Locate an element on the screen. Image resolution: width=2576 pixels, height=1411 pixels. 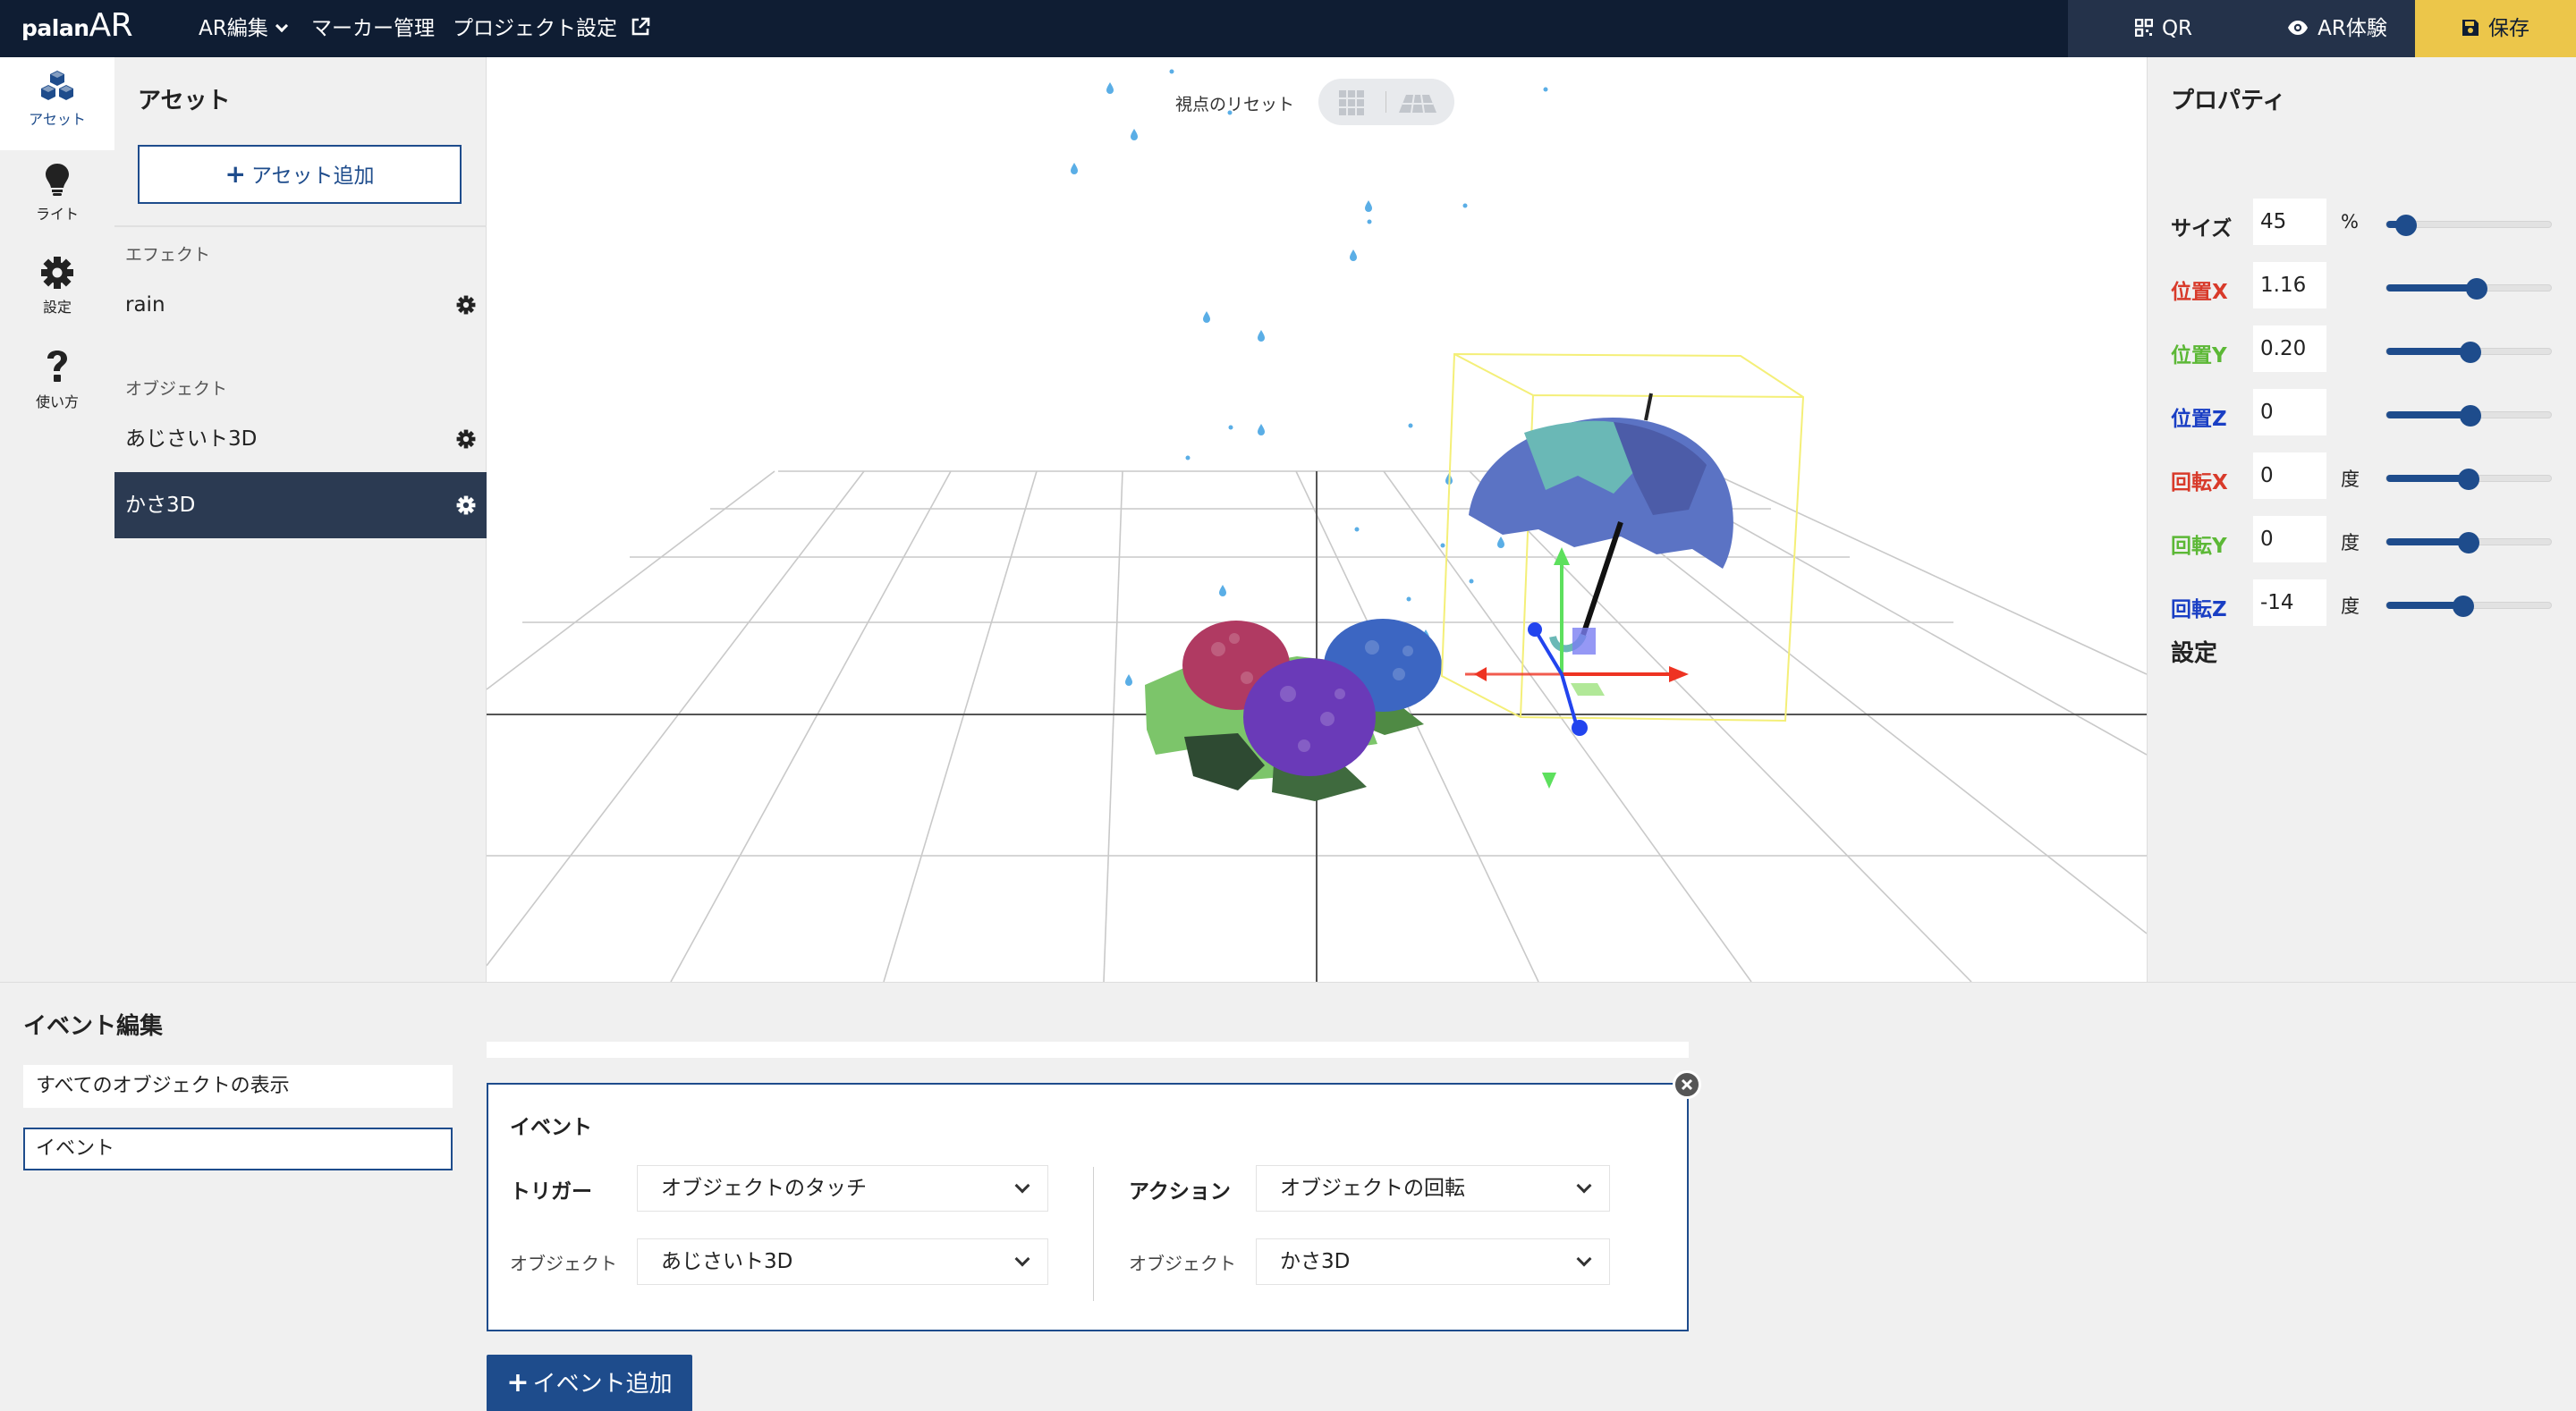
asset-row-hydrangea: あじさいト3D is located at coordinates (300, 439).